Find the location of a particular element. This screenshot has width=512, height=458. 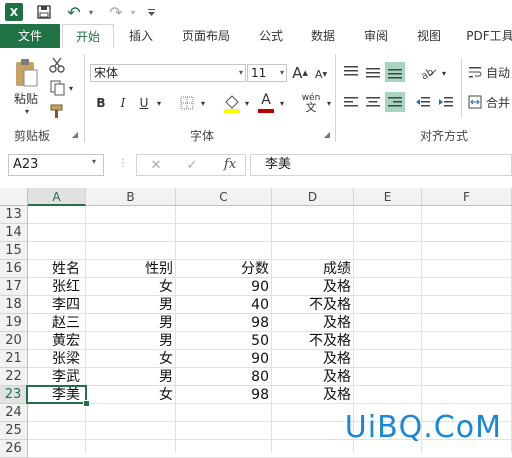

table-header-cell: 性别 is located at coordinates (131, 269).